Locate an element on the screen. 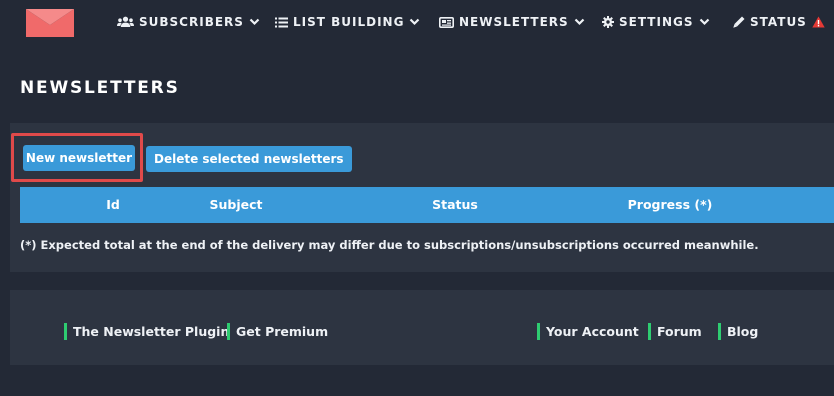 Image resolution: width=834 pixels, height=396 pixels. column-header-id: Id is located at coordinates (113, 204).